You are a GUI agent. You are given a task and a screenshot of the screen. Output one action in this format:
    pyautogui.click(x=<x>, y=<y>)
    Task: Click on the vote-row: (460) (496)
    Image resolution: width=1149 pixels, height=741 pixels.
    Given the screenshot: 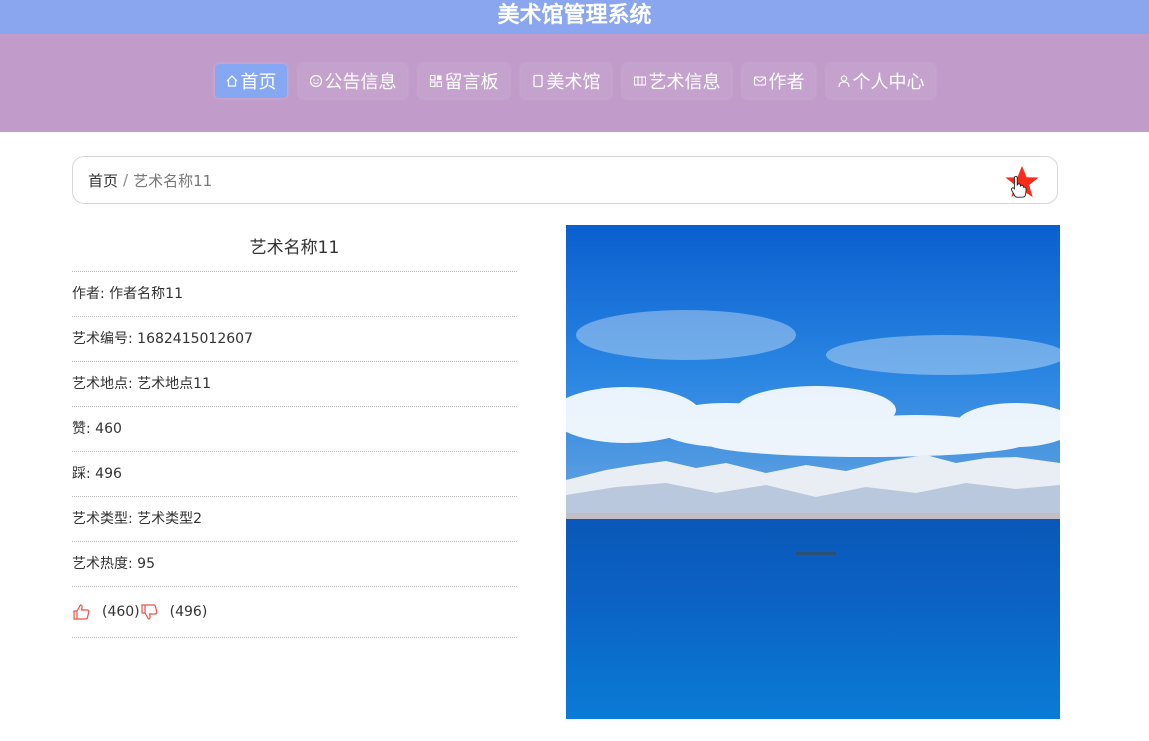 What is the action you would take?
    pyautogui.click(x=294, y=612)
    